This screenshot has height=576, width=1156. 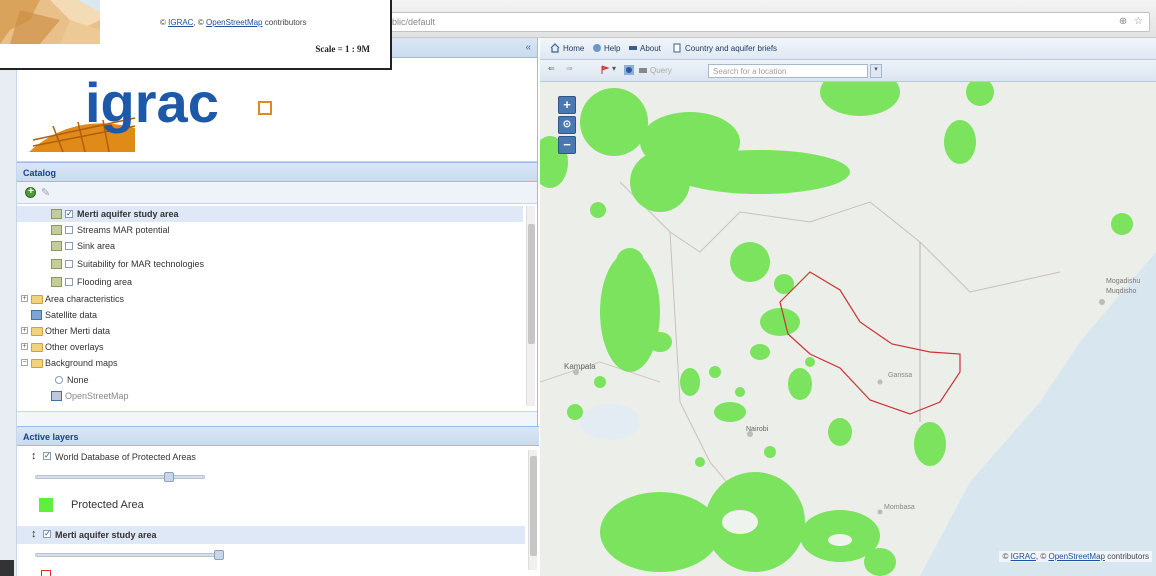 I want to click on tree-item-satellite: Satellite data, so click(x=270, y=315).